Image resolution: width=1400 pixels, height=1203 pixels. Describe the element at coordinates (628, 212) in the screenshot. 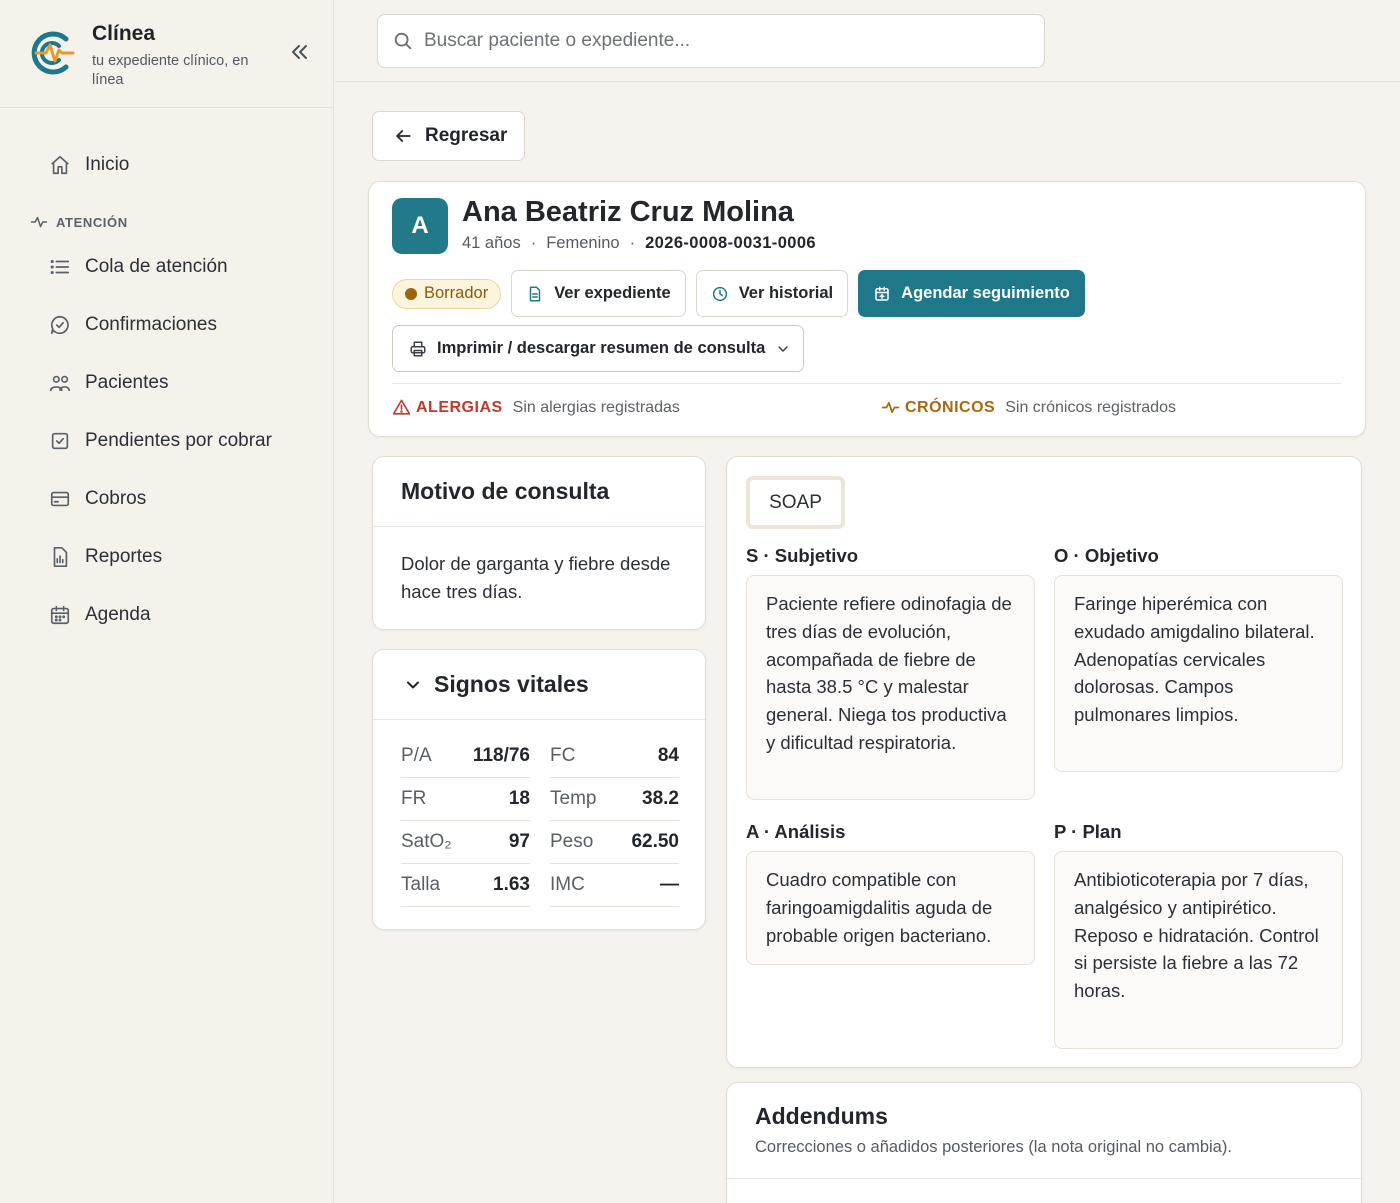

I see `patient-name: Ana Beatriz Cruz Molina` at that location.